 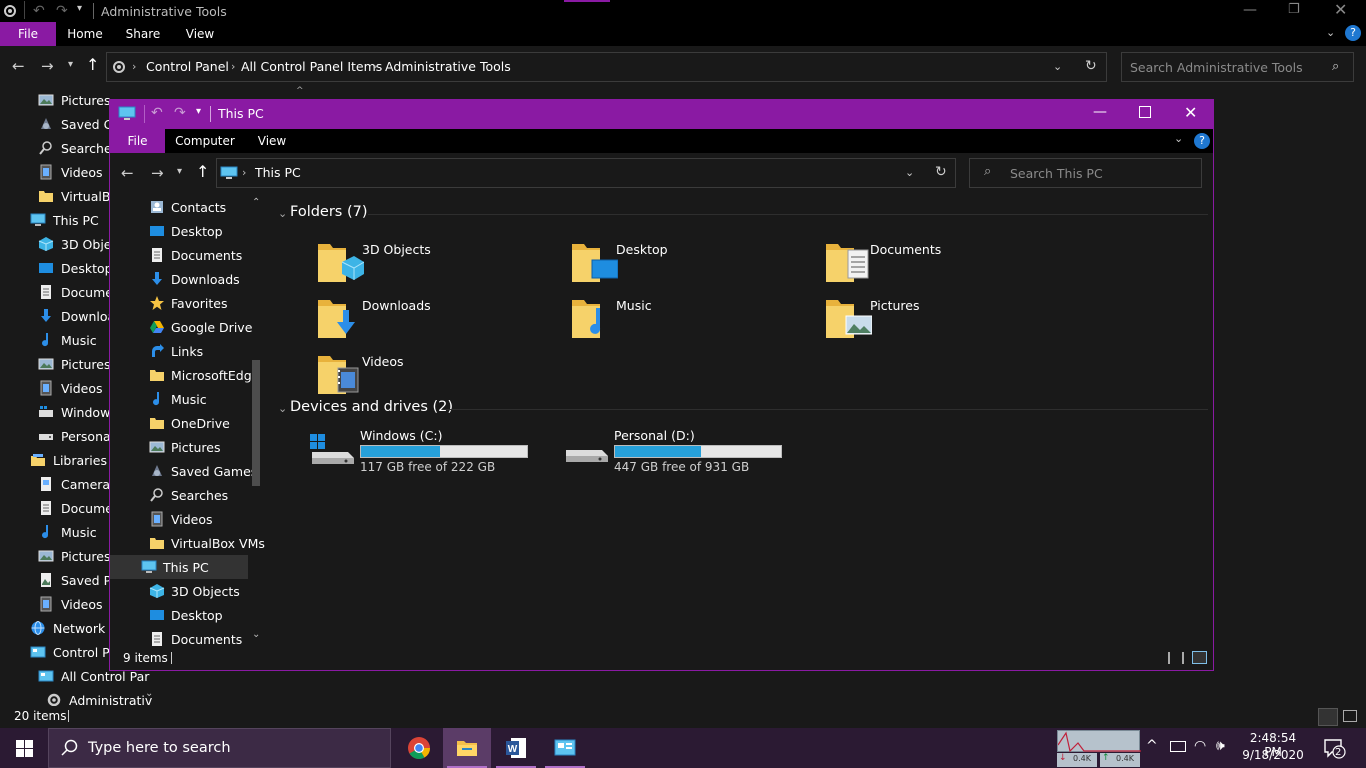 What do you see at coordinates (181, 327) in the screenshot?
I see `nav-item: Google Drive` at bounding box center [181, 327].